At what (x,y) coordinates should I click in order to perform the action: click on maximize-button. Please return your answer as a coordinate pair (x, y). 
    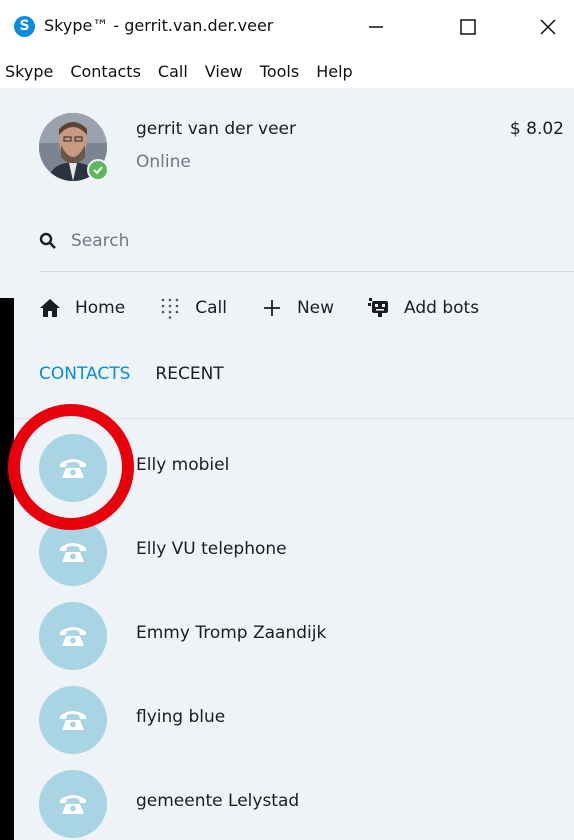
    Looking at the image, I should click on (468, 27).